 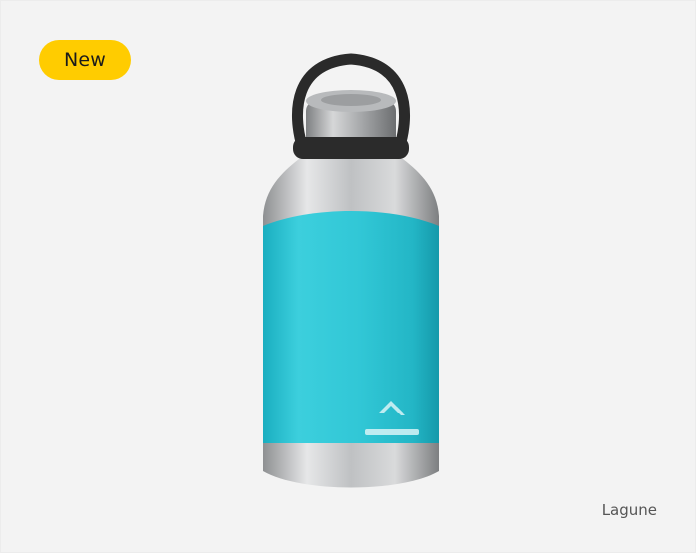 What do you see at coordinates (85, 60) in the screenshot?
I see `new-badge: New` at bounding box center [85, 60].